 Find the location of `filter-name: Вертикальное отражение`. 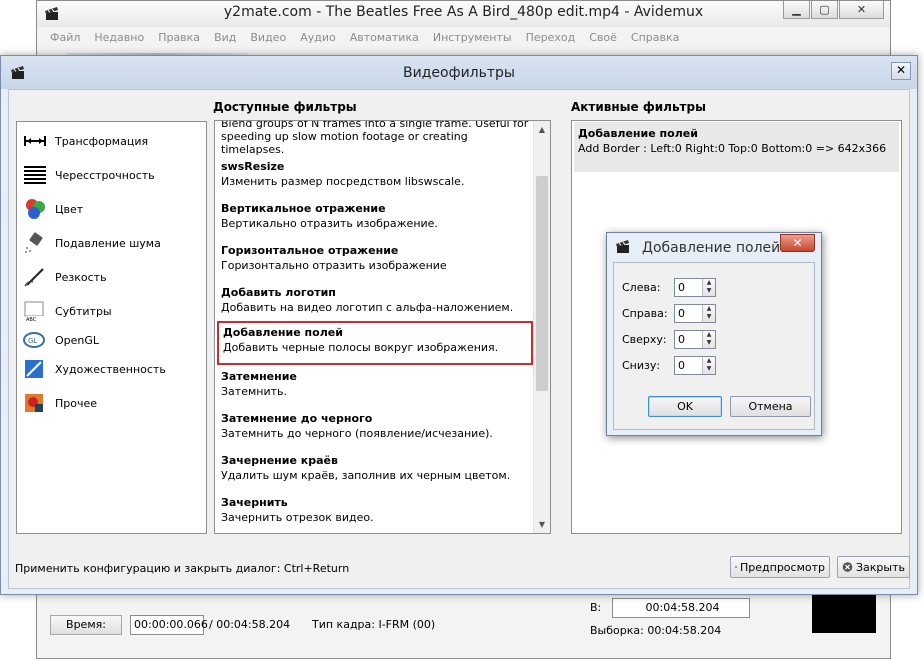

filter-name: Вертикальное отражение is located at coordinates (303, 208).